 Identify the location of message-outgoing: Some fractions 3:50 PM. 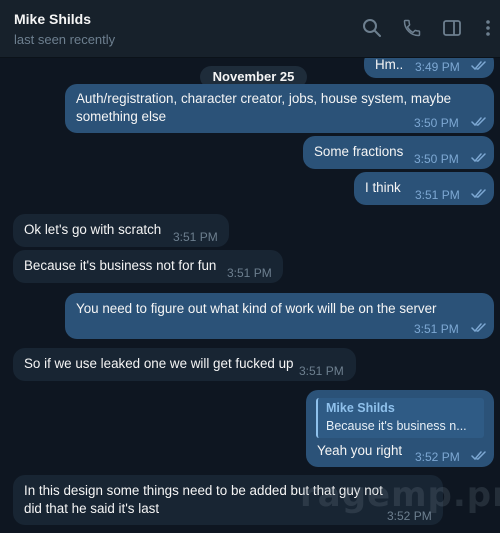
(398, 152).